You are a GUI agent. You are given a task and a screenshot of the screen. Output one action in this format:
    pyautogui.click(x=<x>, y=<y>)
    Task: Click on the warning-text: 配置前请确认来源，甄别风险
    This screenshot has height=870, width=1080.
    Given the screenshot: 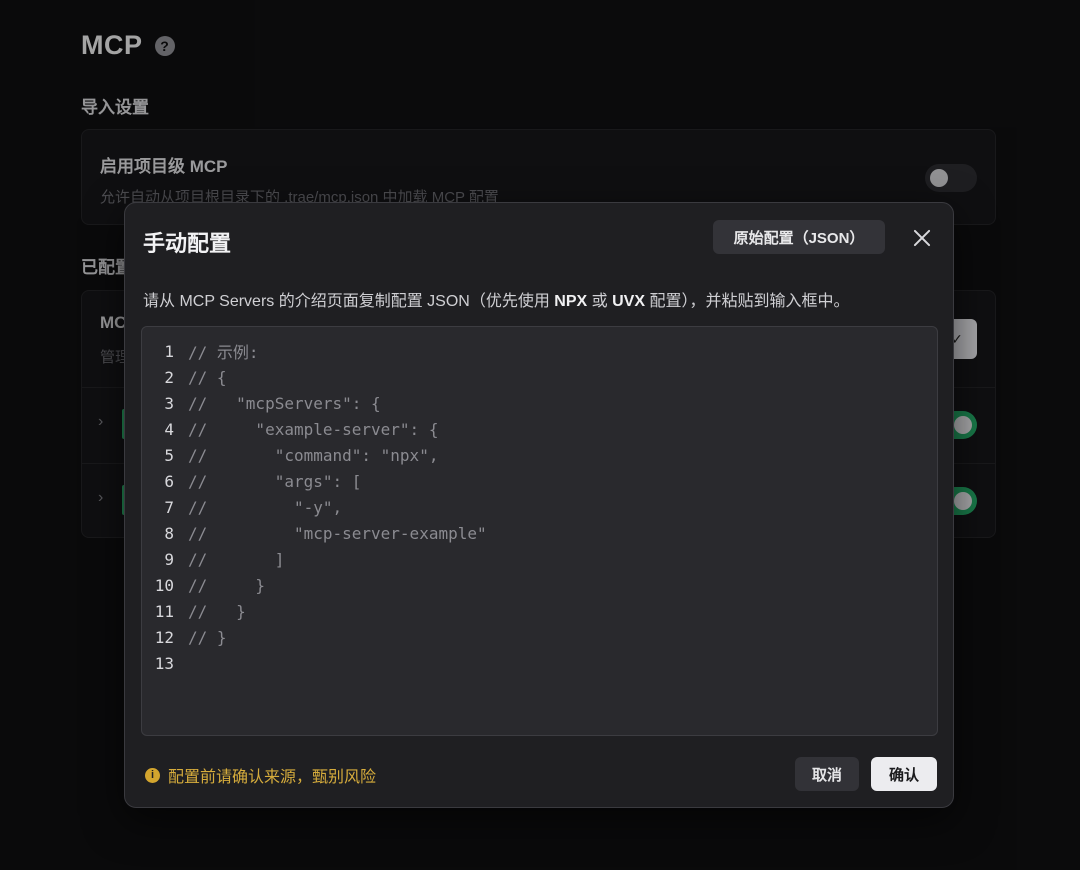 What is the action you would take?
    pyautogui.click(x=272, y=777)
    